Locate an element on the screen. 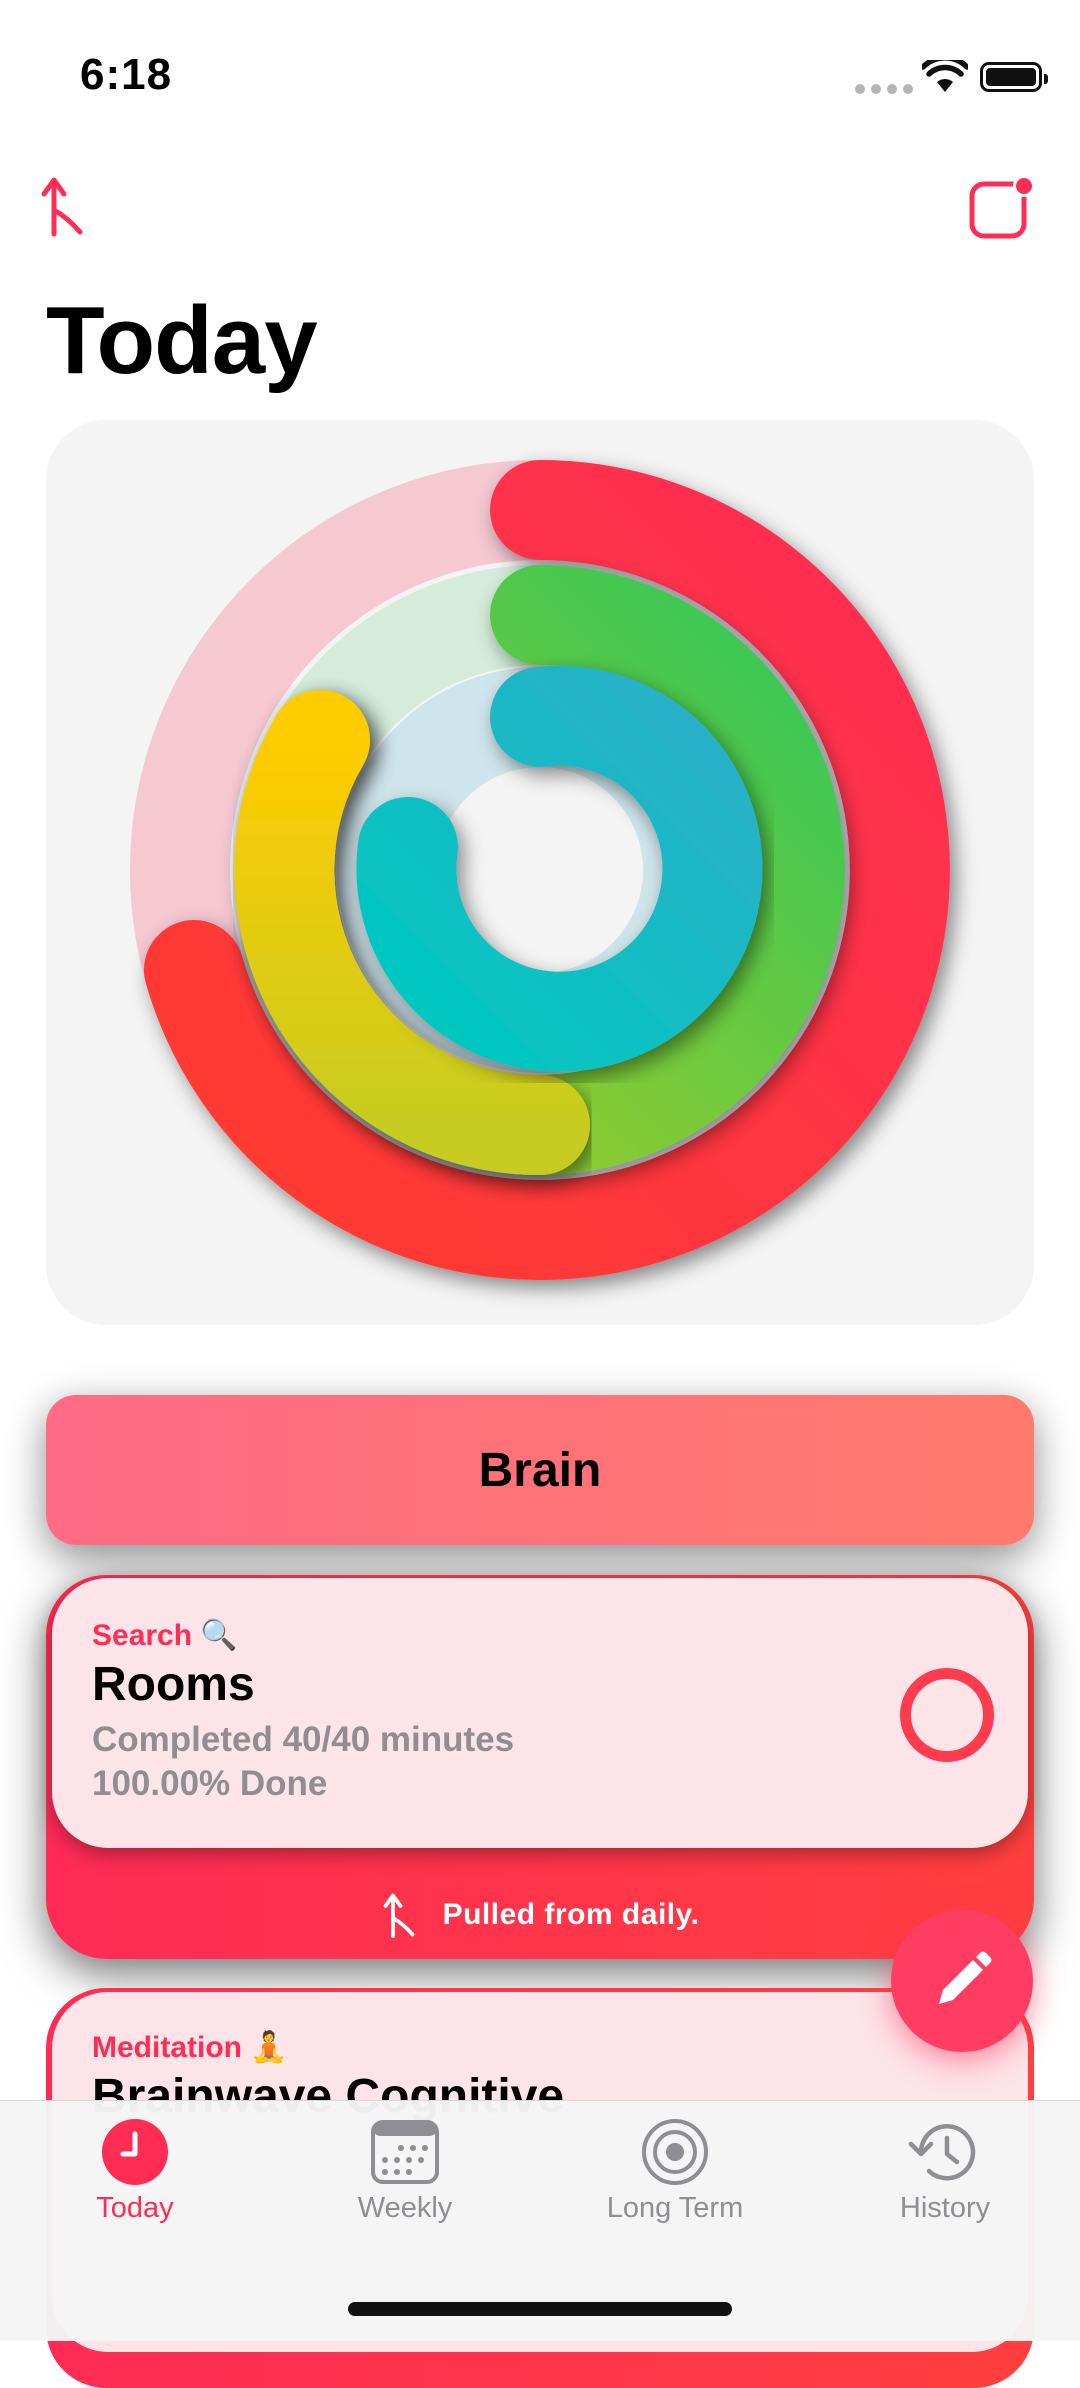 The image size is (1080, 2388). section-header-brain: Brain is located at coordinates (540, 1470).